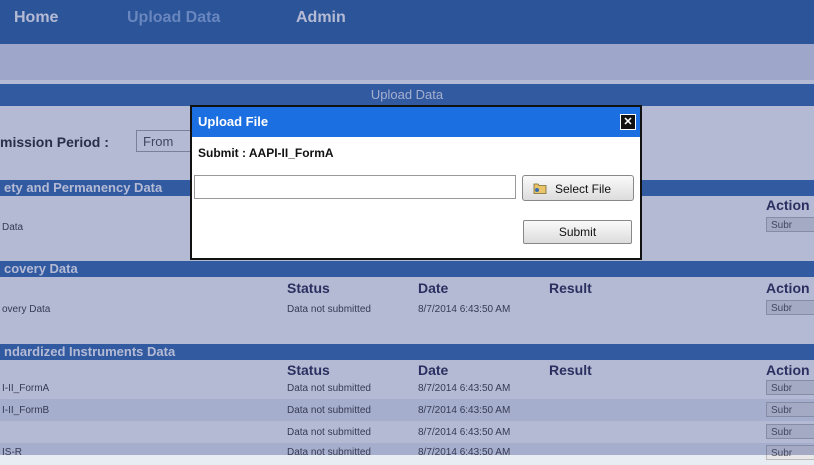 The height and width of the screenshot is (465, 814). What do you see at coordinates (628, 122) in the screenshot?
I see `close-icon: ✕` at bounding box center [628, 122].